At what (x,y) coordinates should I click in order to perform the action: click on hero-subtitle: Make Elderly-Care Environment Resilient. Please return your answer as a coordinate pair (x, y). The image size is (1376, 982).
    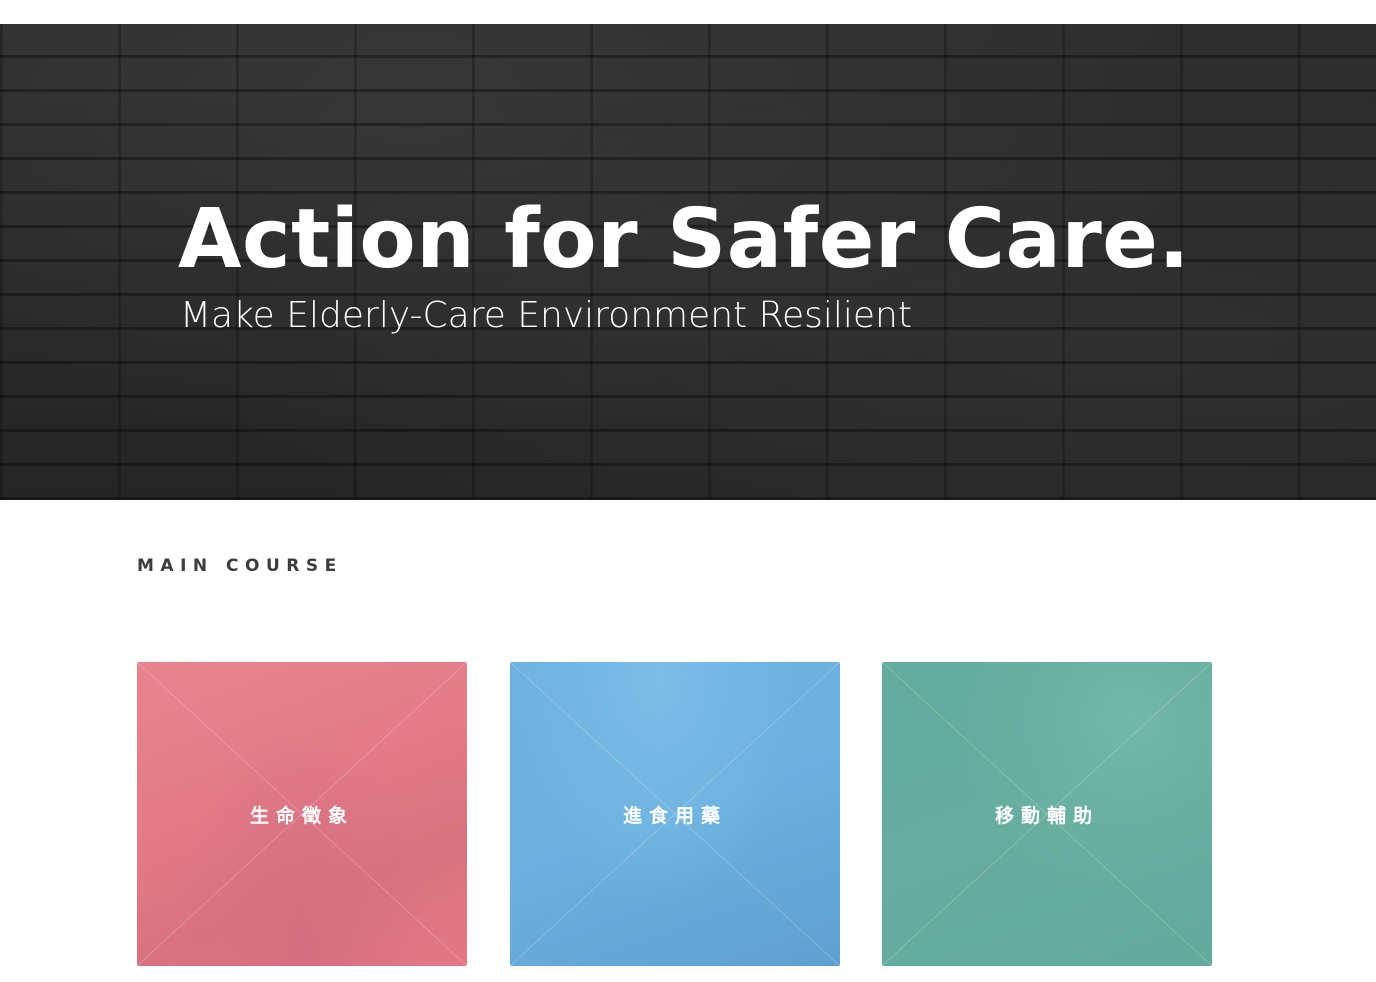
    Looking at the image, I should click on (546, 315).